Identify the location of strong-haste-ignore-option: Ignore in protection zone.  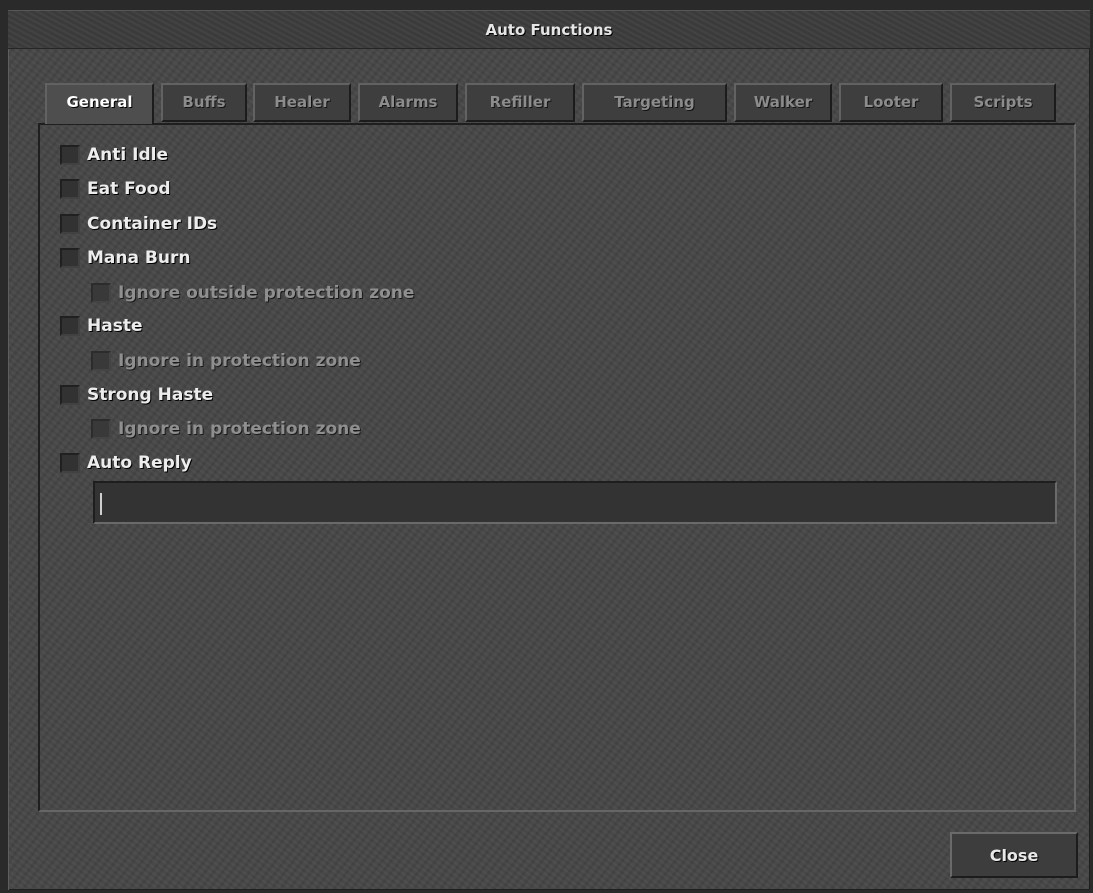
(226, 429).